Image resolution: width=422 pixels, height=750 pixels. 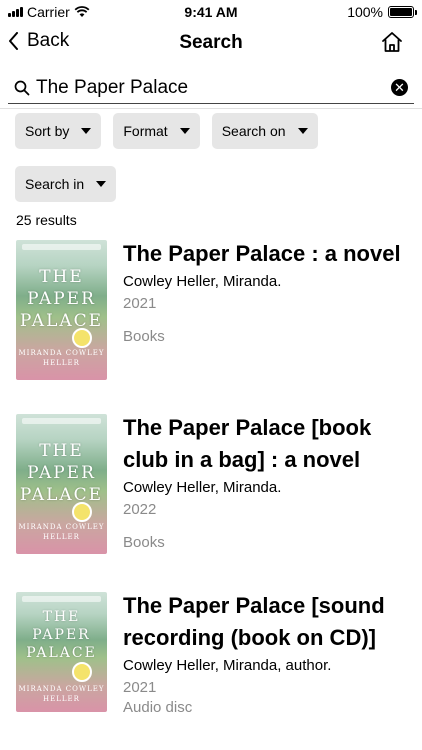 I want to click on battery-icon, so click(x=402, y=12).